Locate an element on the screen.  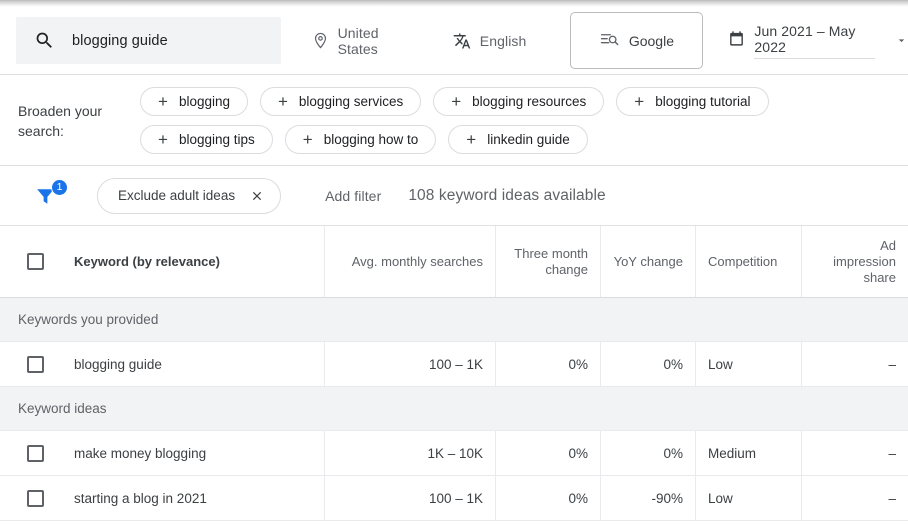
filter-count-badge: 1 is located at coordinates (59, 187).